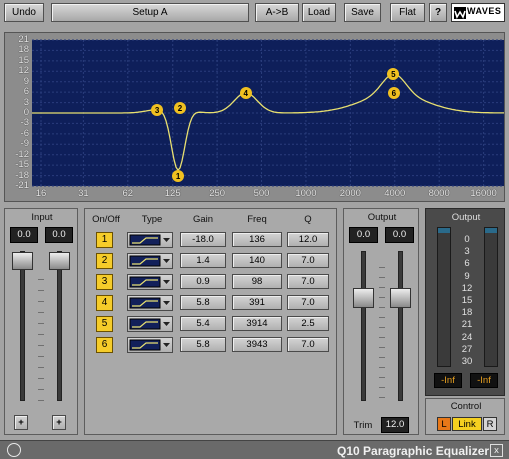  I want to click on input-right-value: 0.0, so click(59, 235).